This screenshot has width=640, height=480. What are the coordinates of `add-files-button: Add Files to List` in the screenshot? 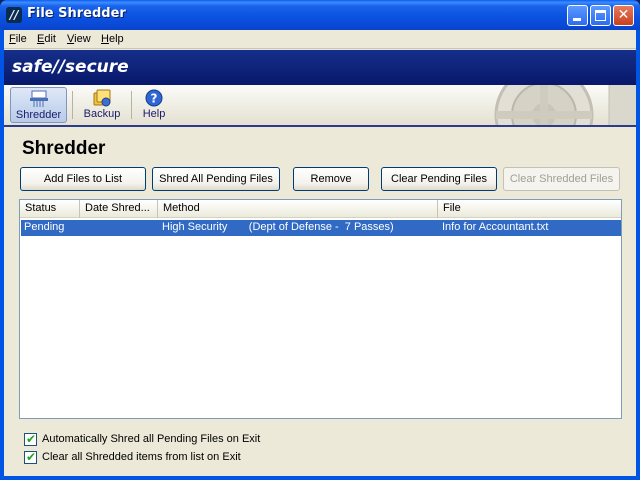 It's located at (83, 179).